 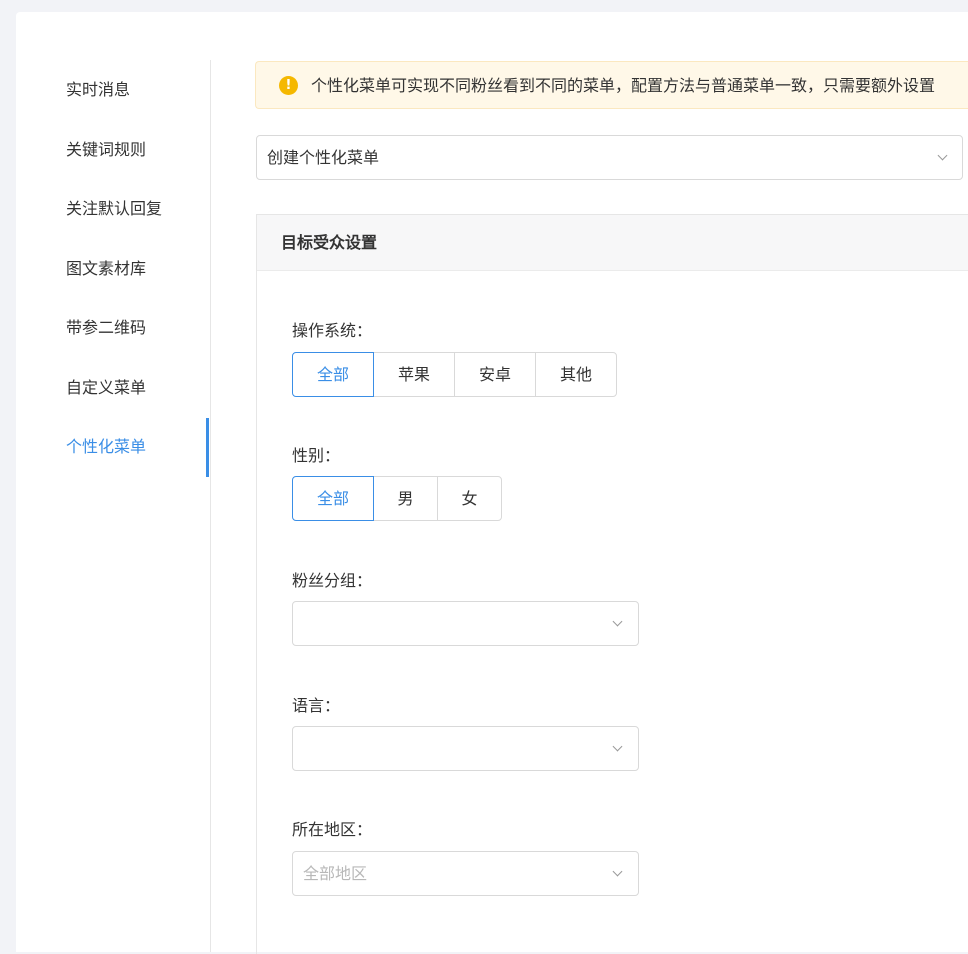 I want to click on gender-option-male: 男, so click(x=405, y=498).